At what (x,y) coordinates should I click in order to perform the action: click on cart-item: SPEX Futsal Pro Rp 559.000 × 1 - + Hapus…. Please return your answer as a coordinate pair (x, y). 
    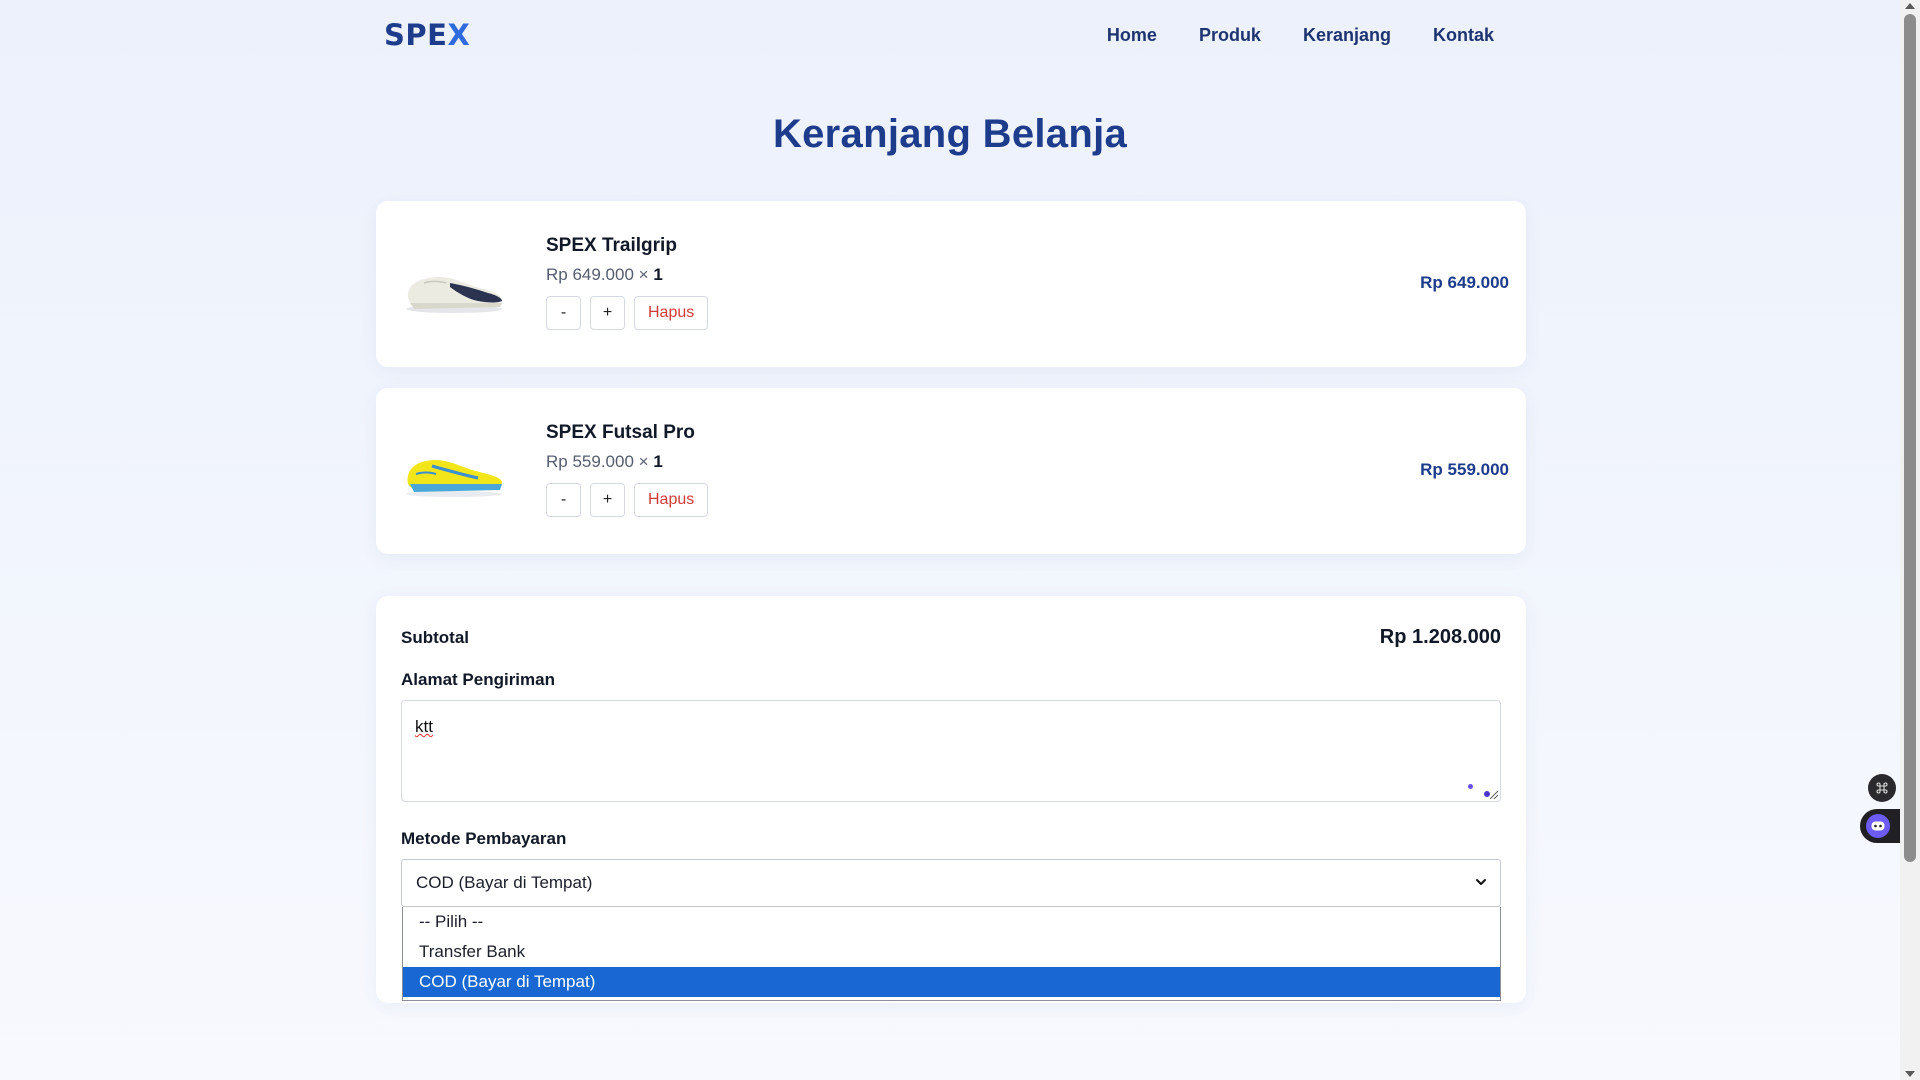
    Looking at the image, I should click on (951, 471).